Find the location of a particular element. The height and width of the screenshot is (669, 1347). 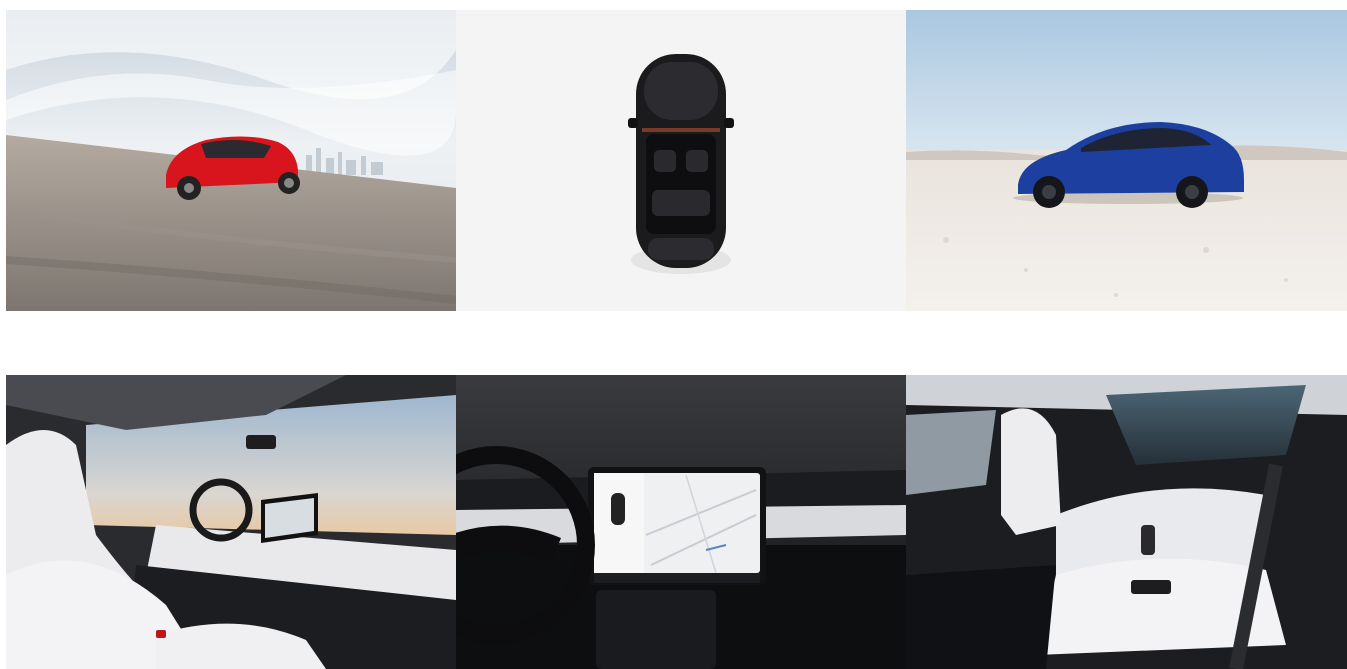

car-icon is located at coordinates (681, 161).